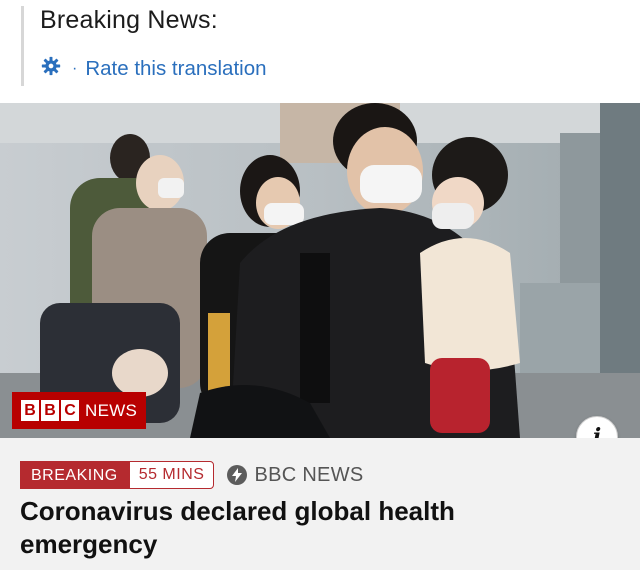  I want to click on bbc-news-watermark: B B C NEWS, so click(79, 410).